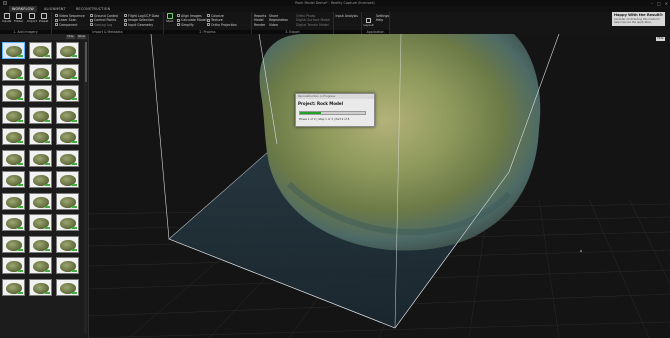 Image resolution: width=670 pixels, height=338 pixels. Describe the element at coordinates (208, 20) in the screenshot. I see `texture-icon` at that location.